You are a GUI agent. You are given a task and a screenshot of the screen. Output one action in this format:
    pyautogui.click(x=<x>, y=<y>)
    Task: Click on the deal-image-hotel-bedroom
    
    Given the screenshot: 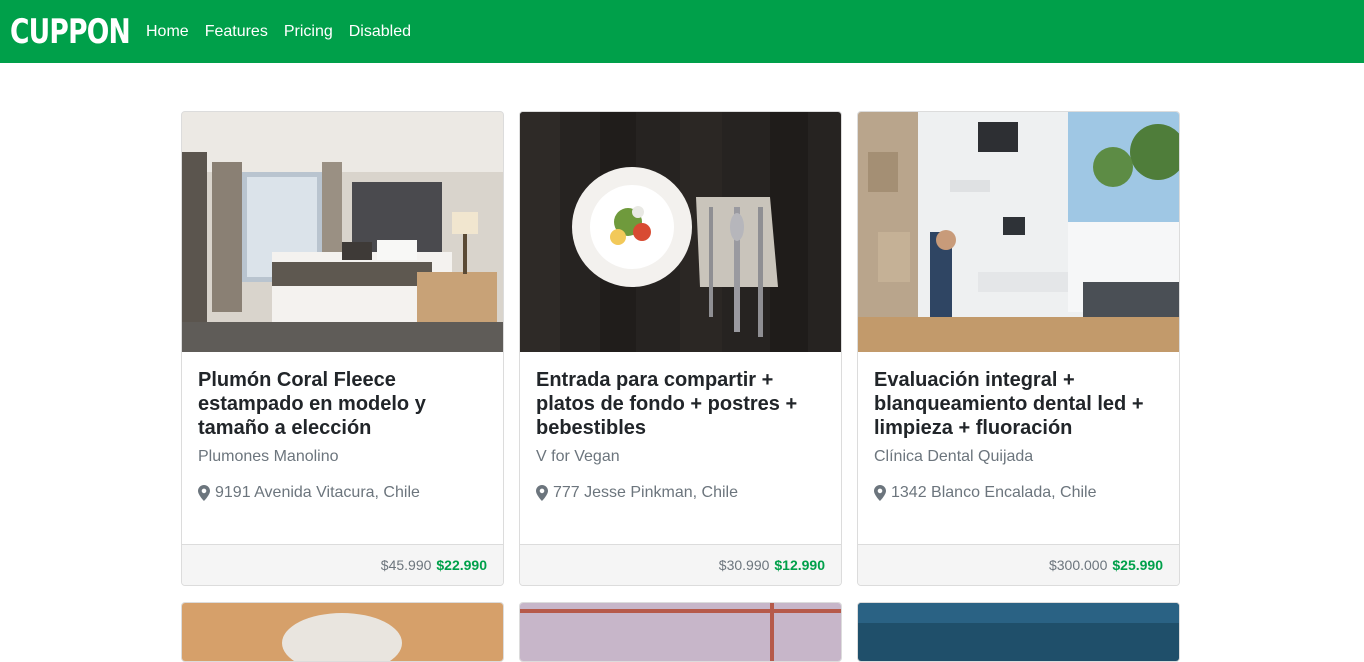 What is the action you would take?
    pyautogui.click(x=342, y=232)
    